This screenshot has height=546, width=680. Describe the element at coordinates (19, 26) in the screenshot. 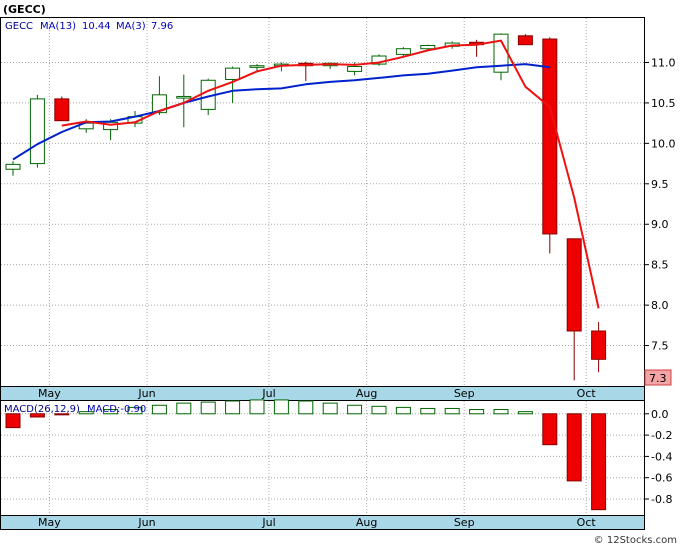

I see `legend-symbol: GECC` at that location.